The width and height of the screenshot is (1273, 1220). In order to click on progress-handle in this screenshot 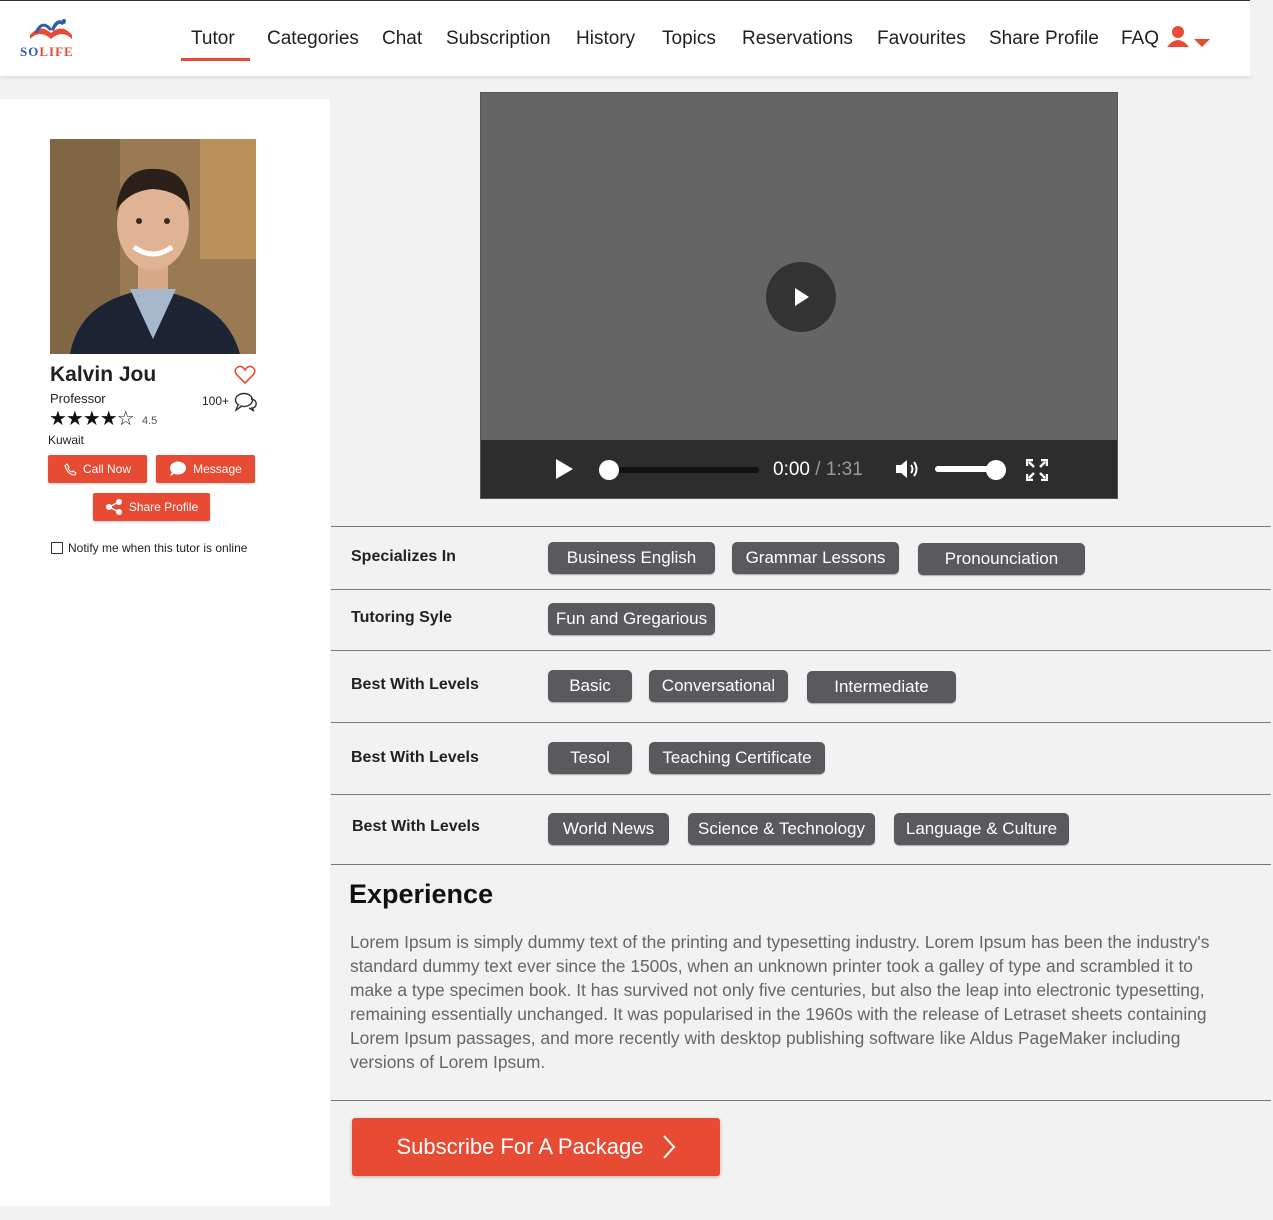, I will do `click(609, 470)`.